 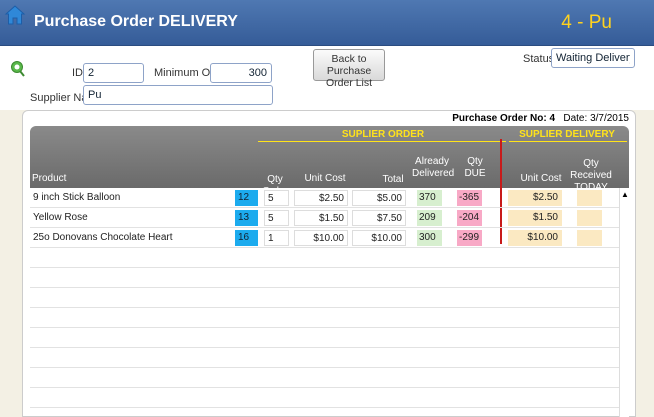 What do you see at coordinates (393, 180) in the screenshot?
I see `col-total: Total` at bounding box center [393, 180].